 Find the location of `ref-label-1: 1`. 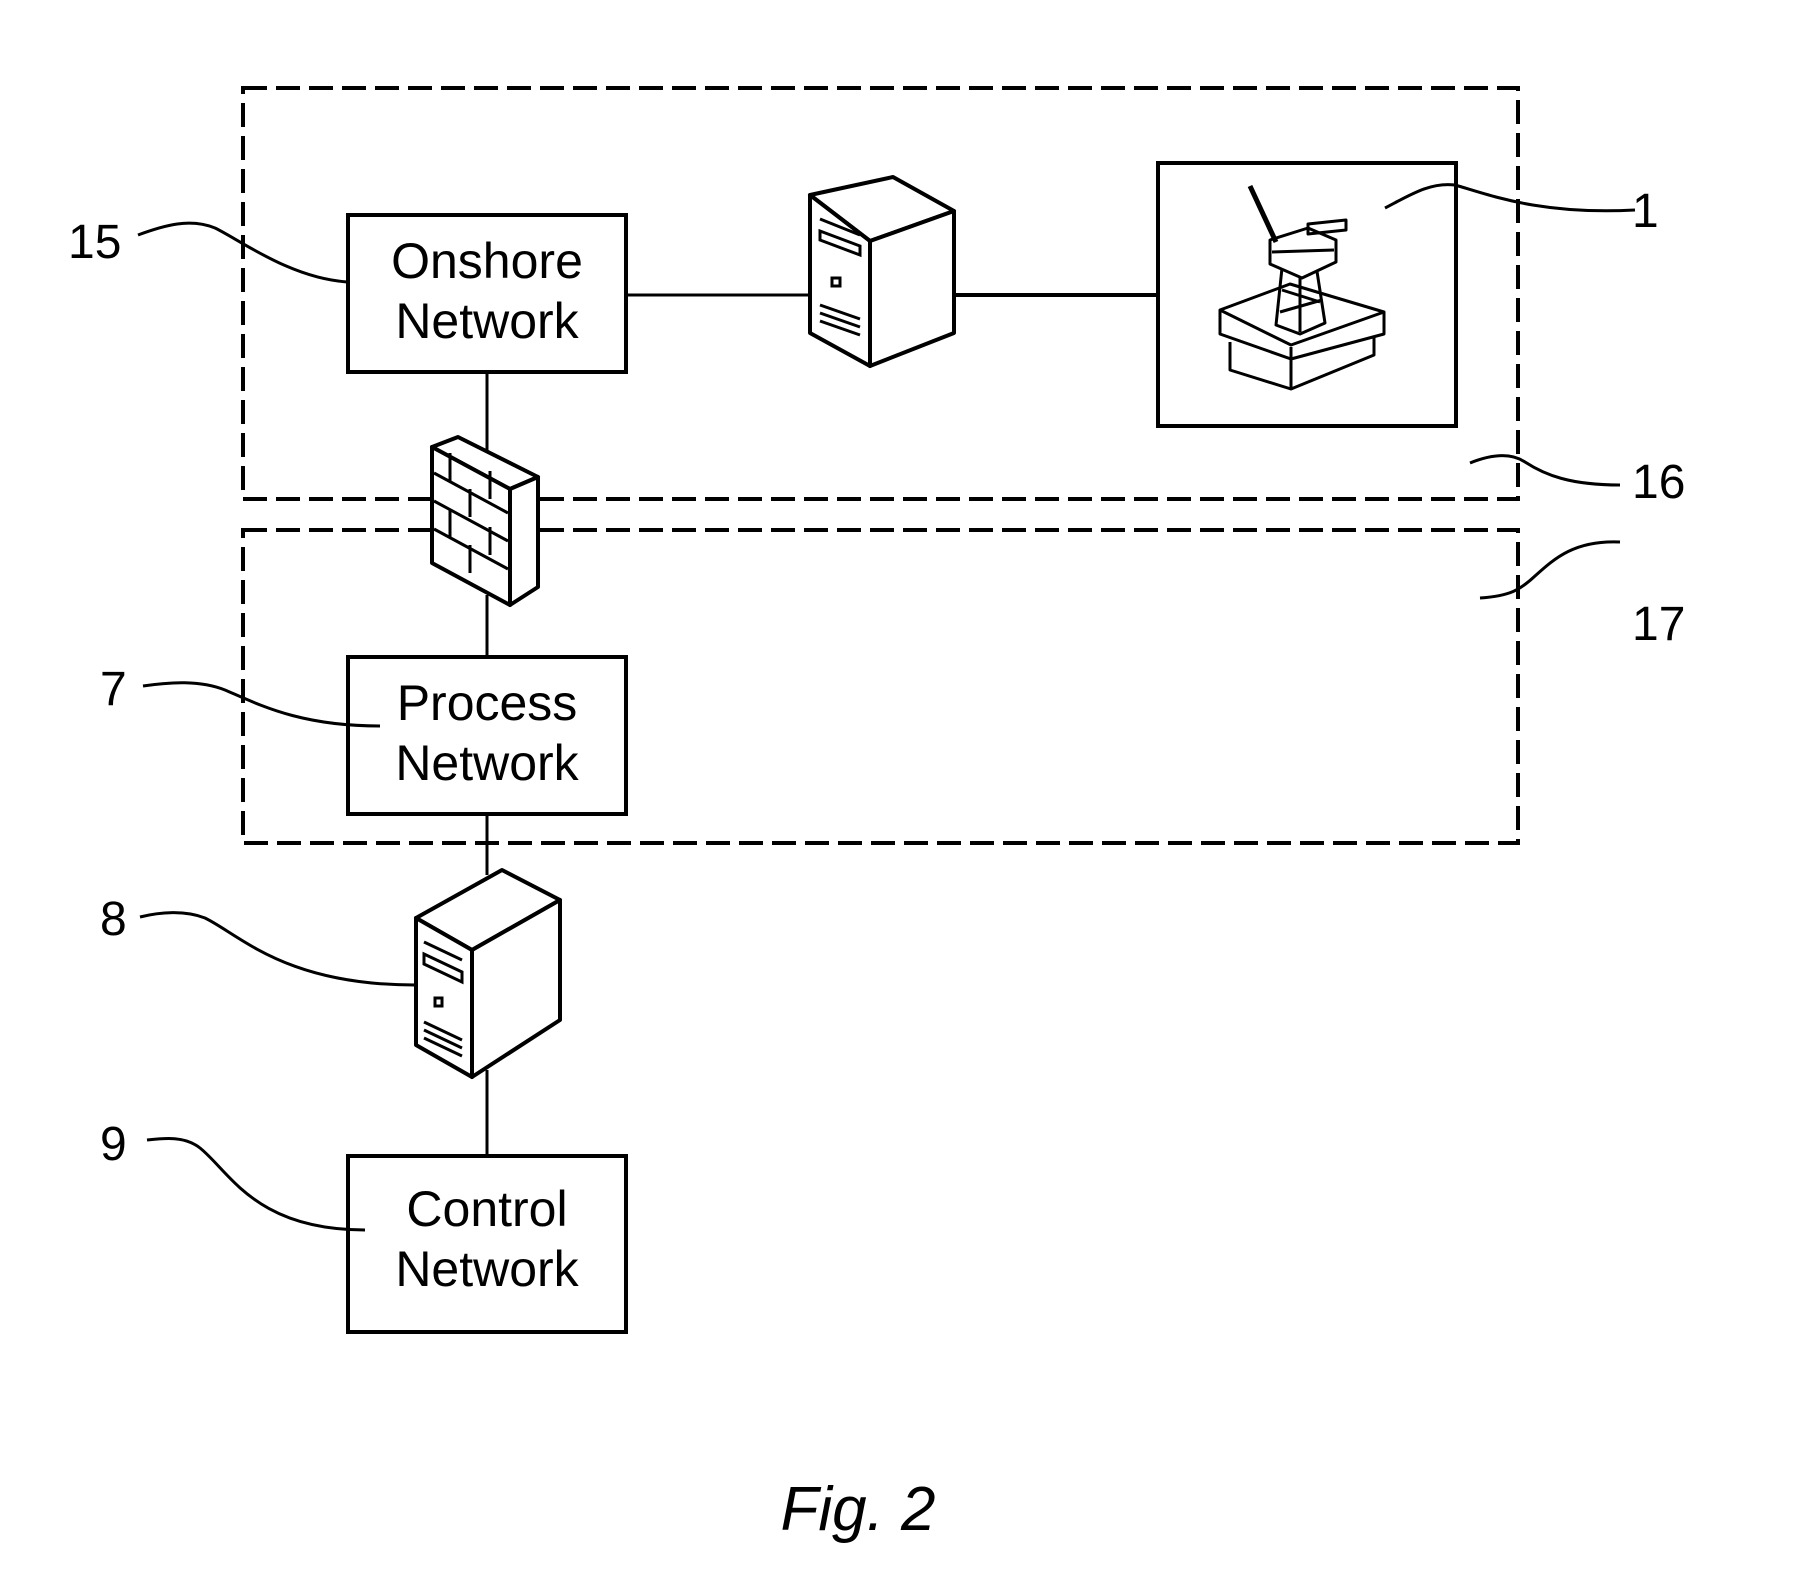

ref-label-1: 1 is located at coordinates (1645, 211).